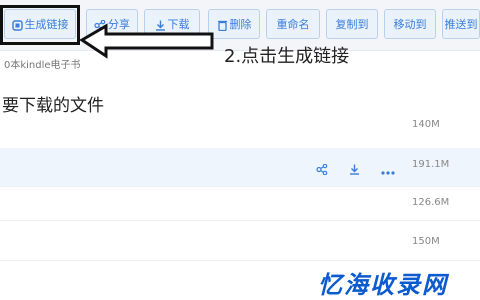 The width and height of the screenshot is (480, 300). Describe the element at coordinates (240, 167) in the screenshot. I see `file-row: 191.1M` at that location.